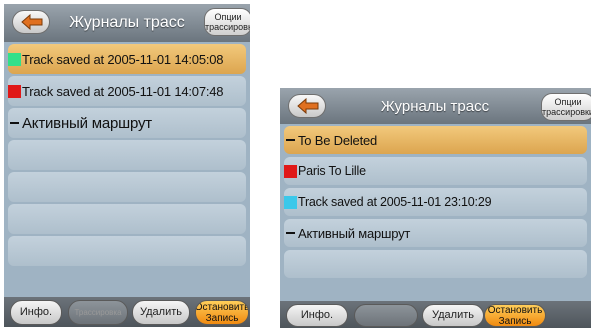 The height and width of the screenshot is (329, 593). Describe the element at coordinates (435, 140) in the screenshot. I see `track-list-item: To Be Deleted` at that location.